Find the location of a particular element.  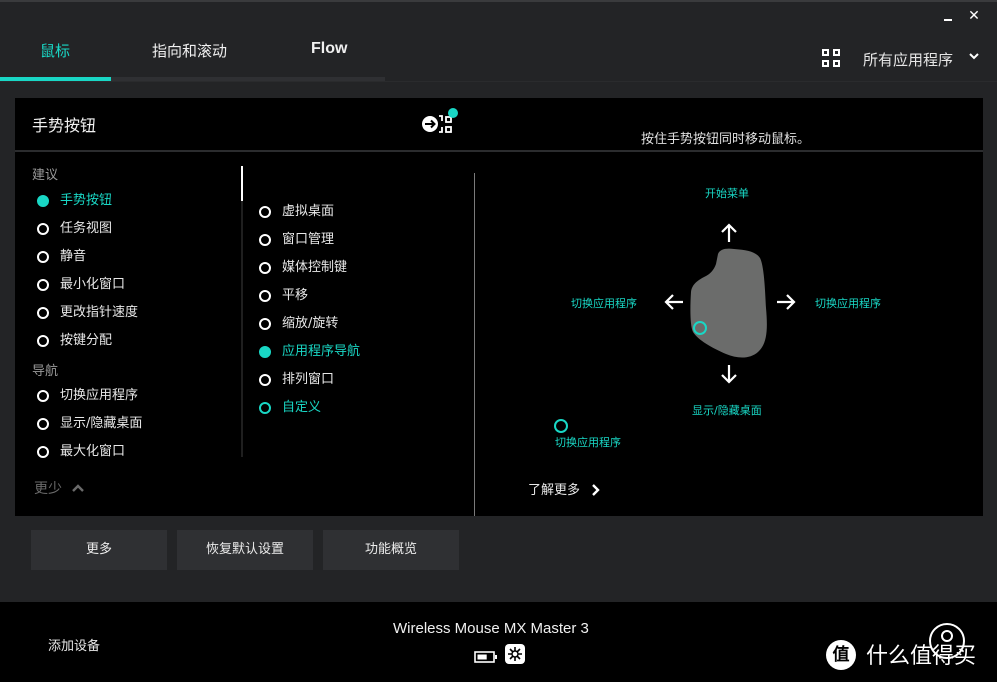

section-label-suggestions: 建议 is located at coordinates (45, 175).